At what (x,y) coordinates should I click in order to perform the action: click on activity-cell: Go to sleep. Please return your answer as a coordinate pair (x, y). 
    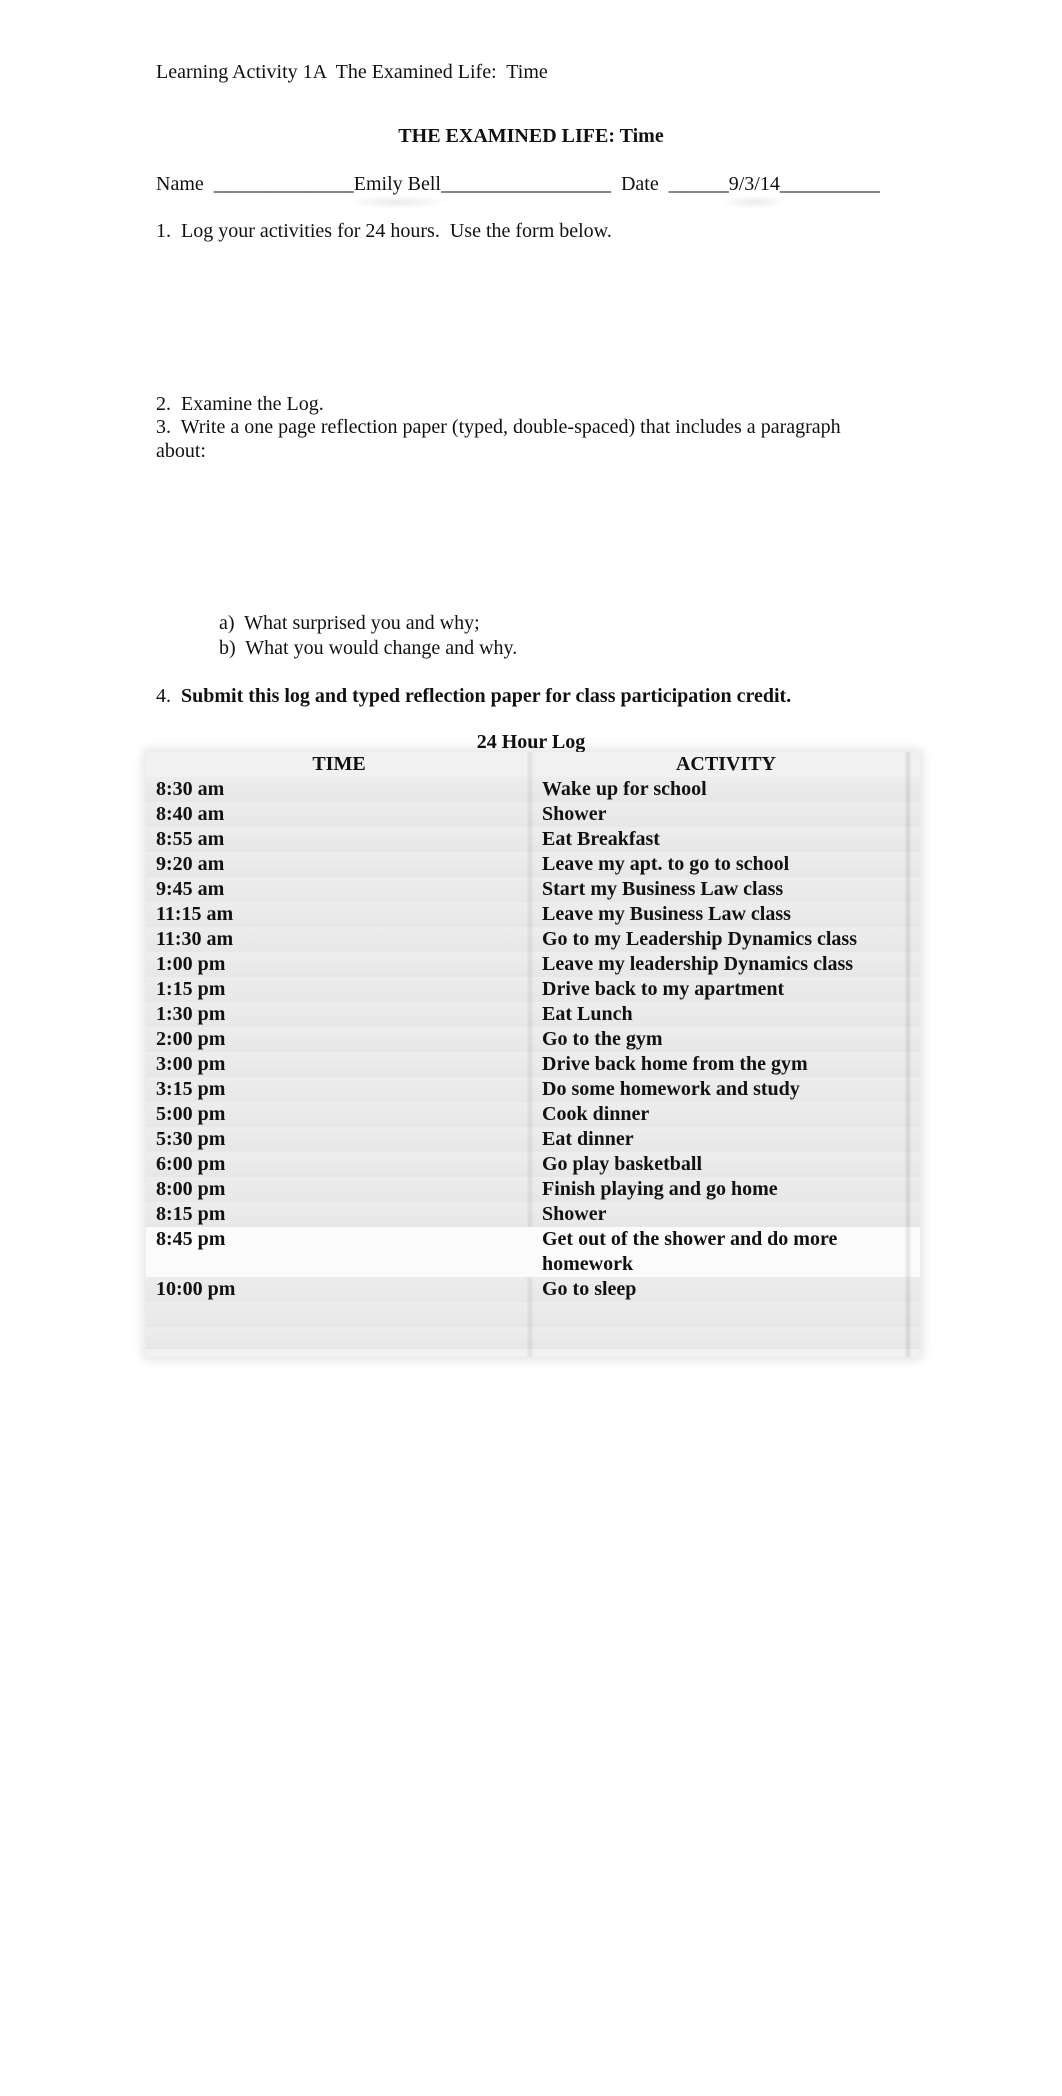
    Looking at the image, I should click on (726, 1289).